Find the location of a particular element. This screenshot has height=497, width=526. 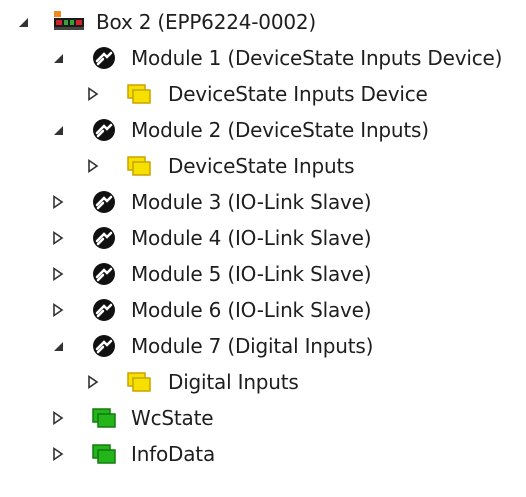

tree-item-label: Module 7 (Digital Inputs) is located at coordinates (252, 346).